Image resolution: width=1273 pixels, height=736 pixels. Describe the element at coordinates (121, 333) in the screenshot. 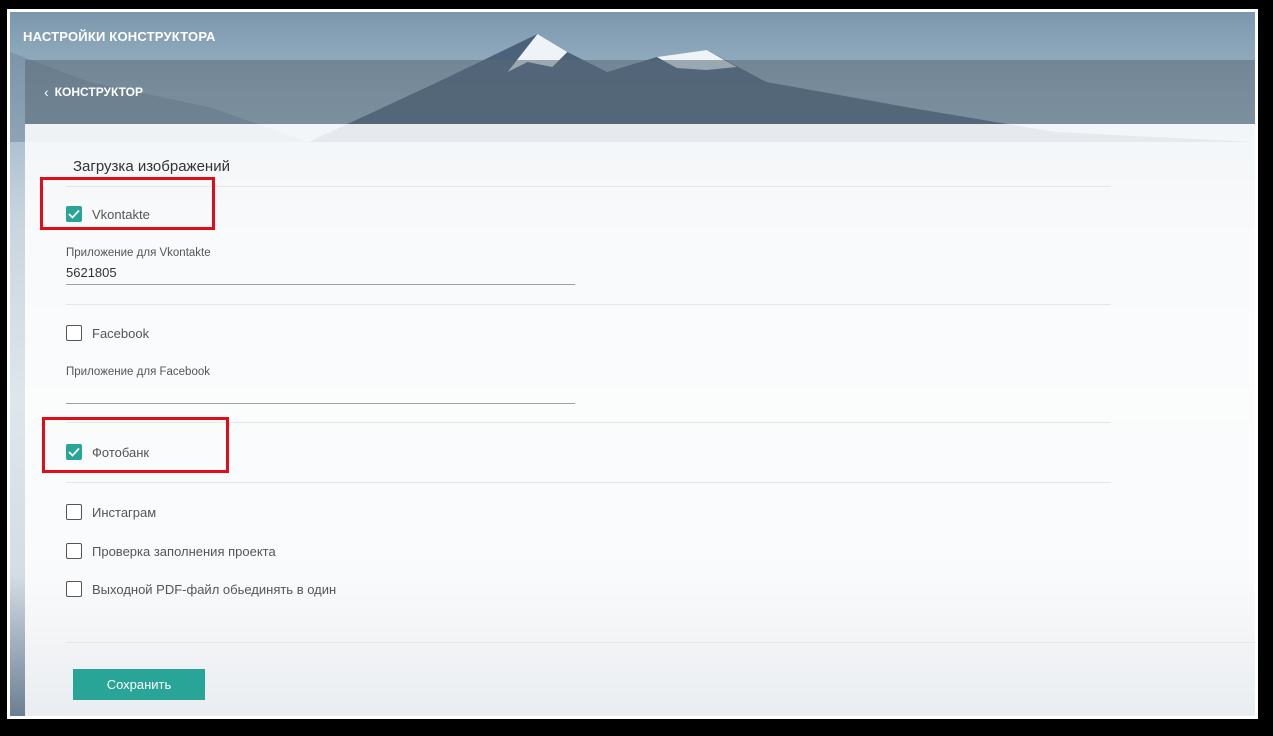

I see `facebook-label: Facebook` at that location.